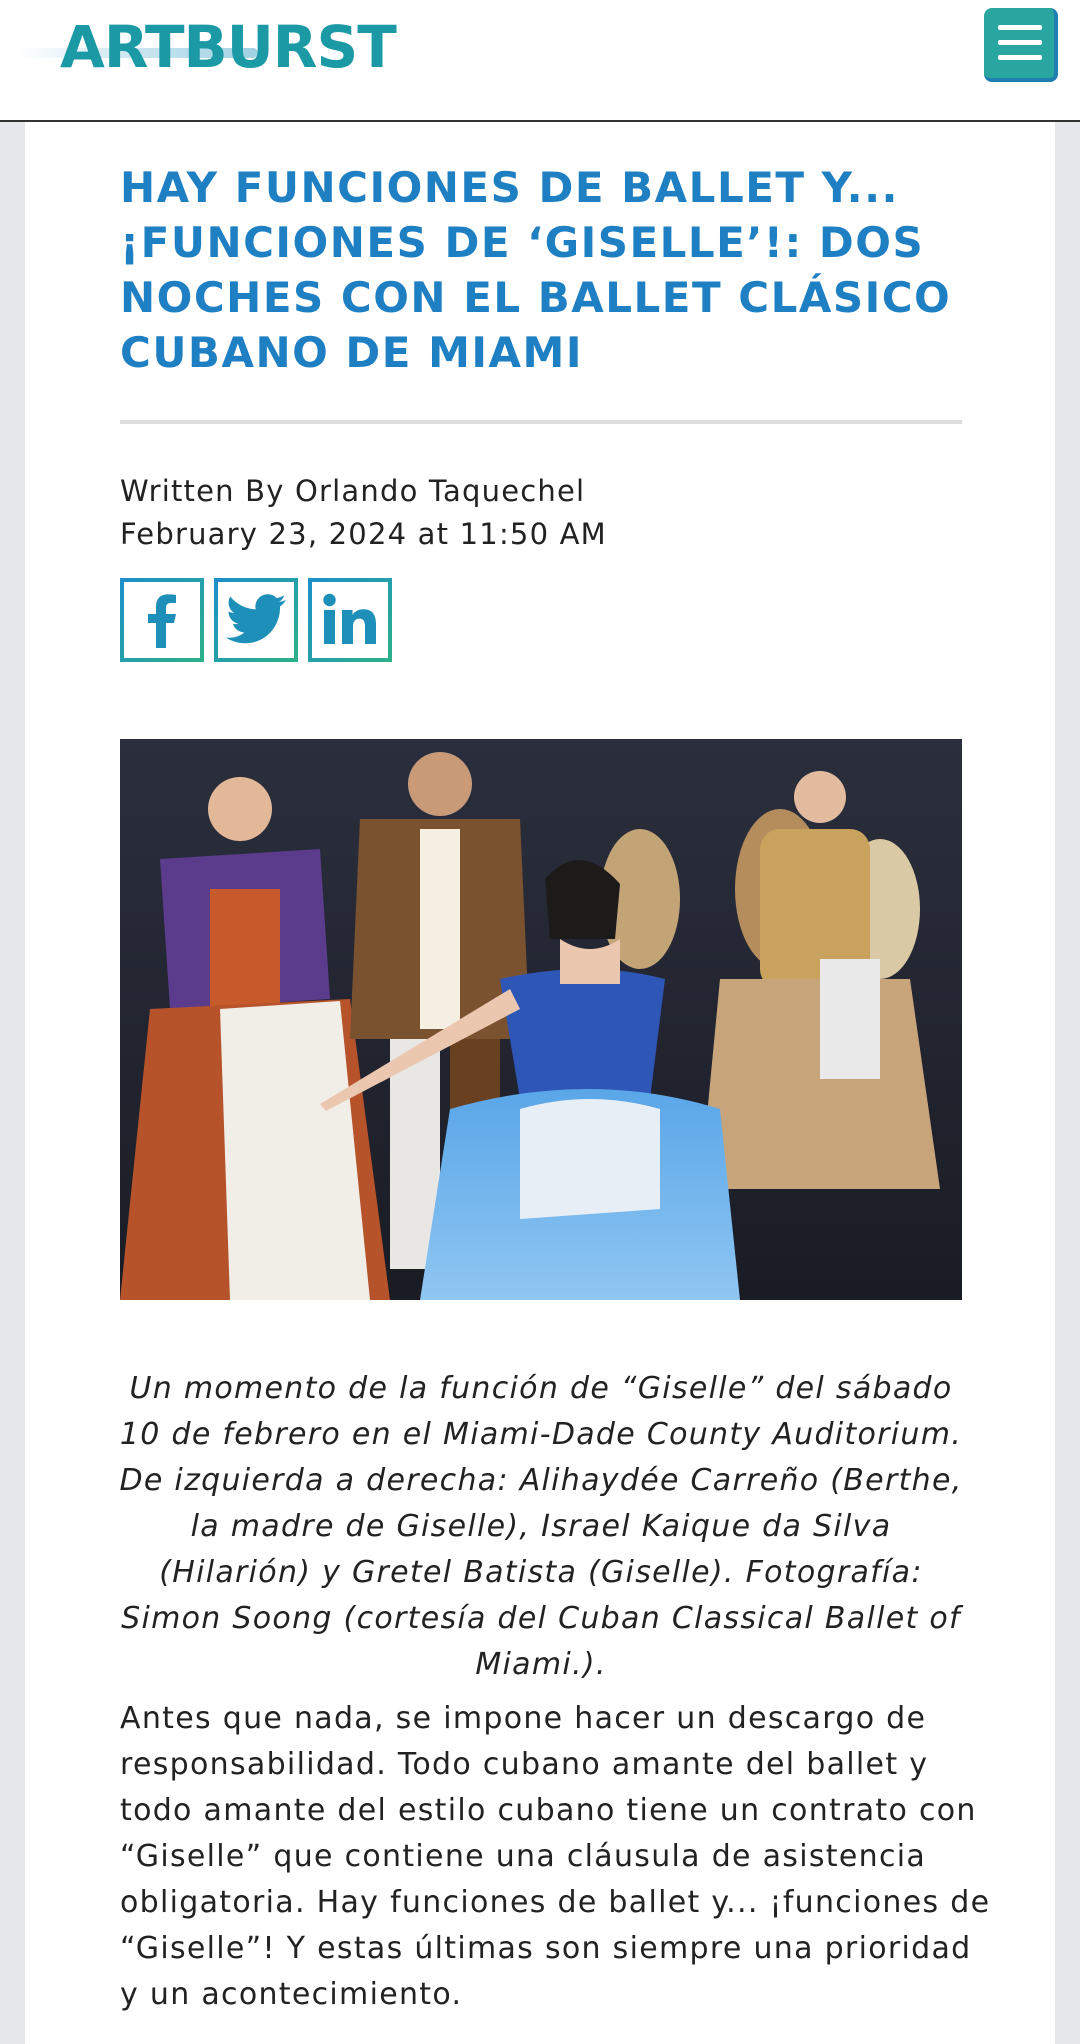 The height and width of the screenshot is (2044, 1080). I want to click on linkedin-share-button, so click(350, 620).